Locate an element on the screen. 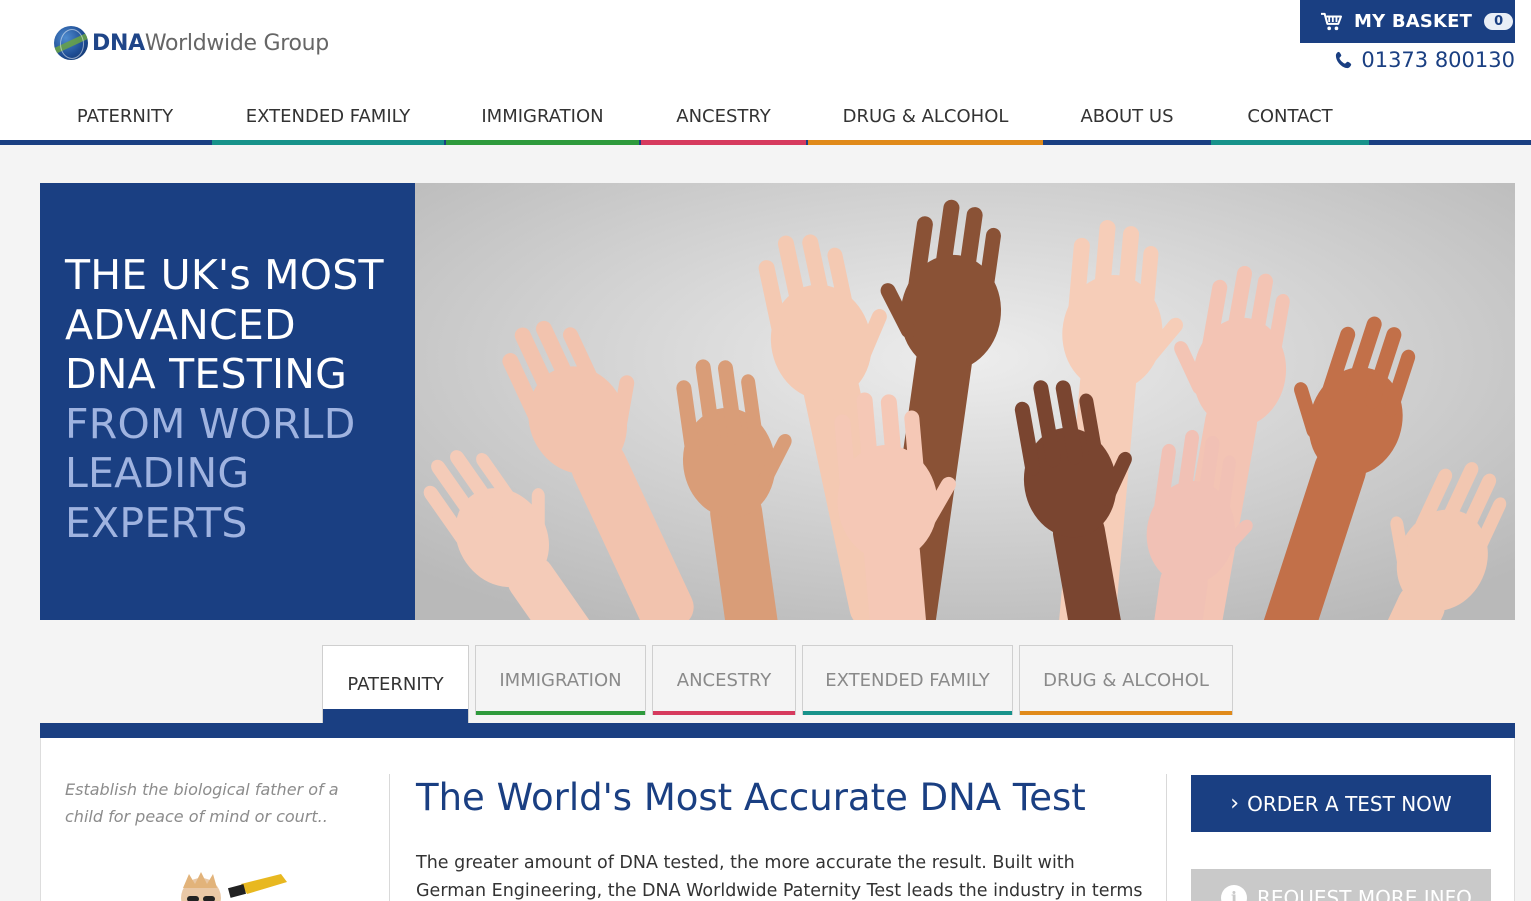 The width and height of the screenshot is (1531, 901). tab-panel-header-band is located at coordinates (777, 730).